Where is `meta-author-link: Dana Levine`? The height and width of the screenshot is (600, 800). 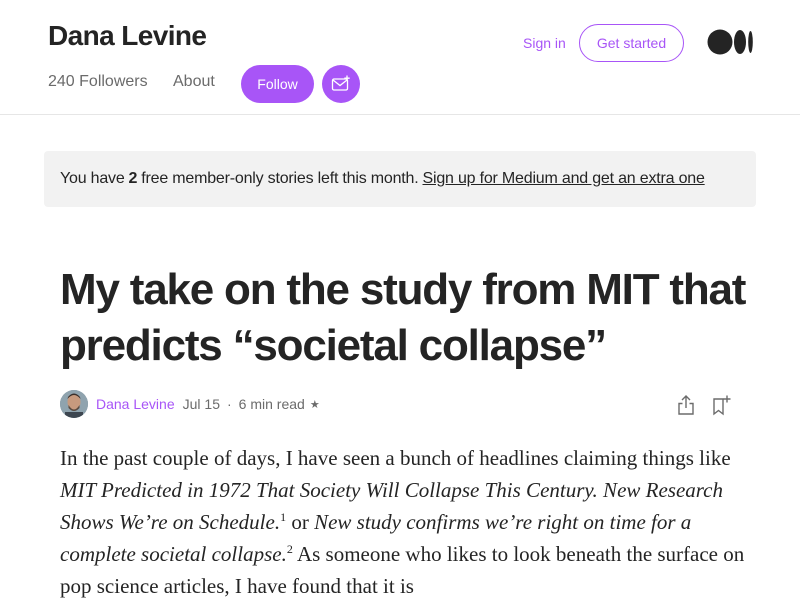 meta-author-link: Dana Levine is located at coordinates (135, 404).